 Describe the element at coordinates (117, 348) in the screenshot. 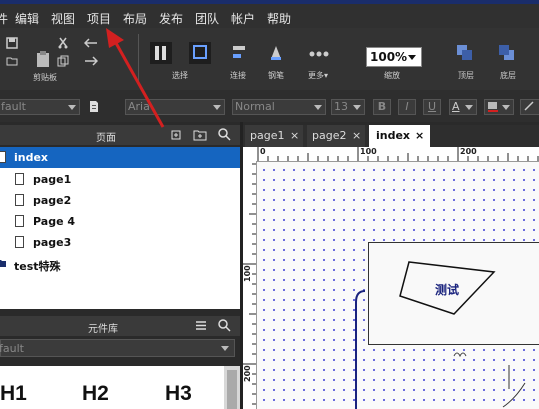

I see `library-select: fault` at that location.